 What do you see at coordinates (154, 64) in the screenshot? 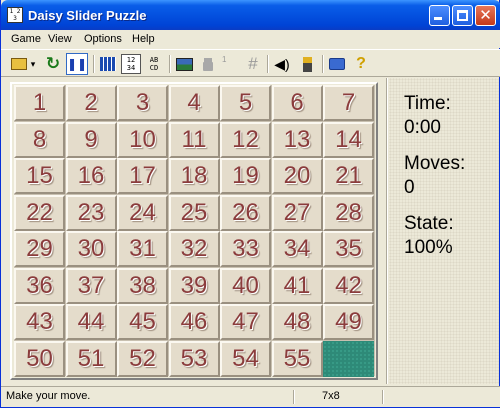
I see `letters-mode-button: AB CD` at bounding box center [154, 64].